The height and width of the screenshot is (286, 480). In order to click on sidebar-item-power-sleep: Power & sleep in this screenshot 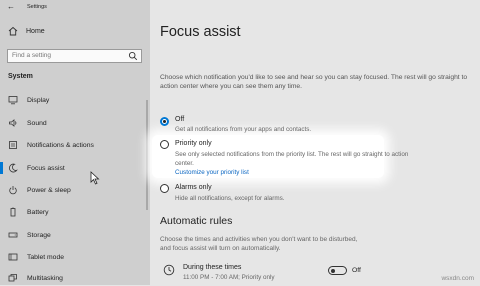, I will do `click(75, 190)`.